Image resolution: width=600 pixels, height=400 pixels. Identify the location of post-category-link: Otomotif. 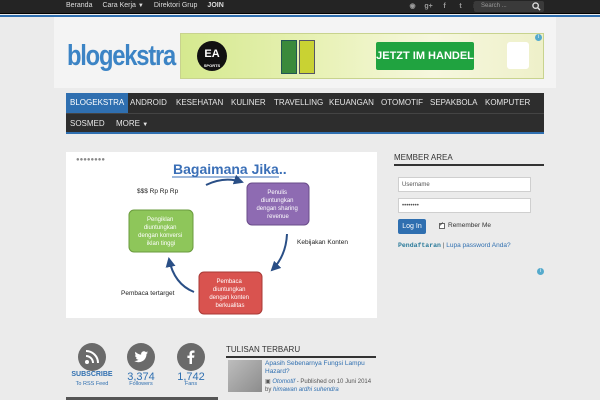
(283, 382).